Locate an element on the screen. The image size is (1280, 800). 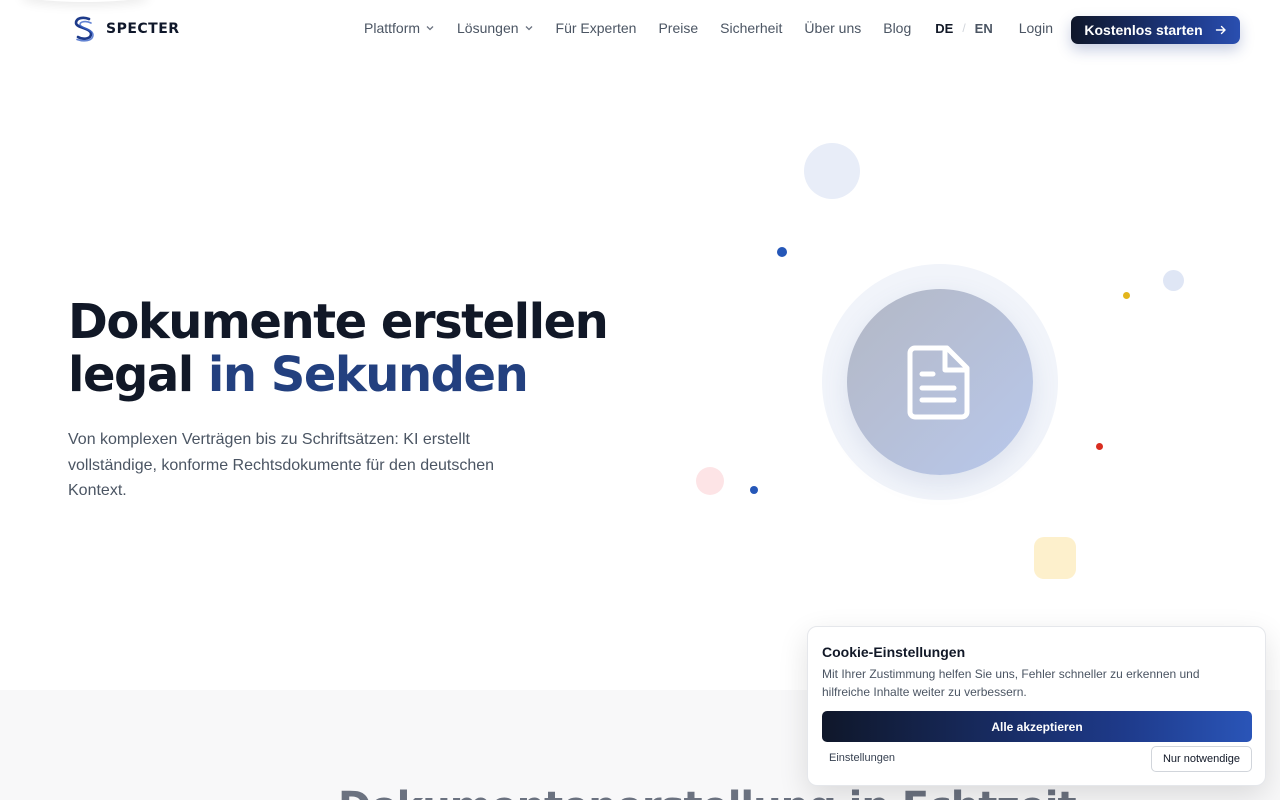
nav-item-loesungen: Lösungen is located at coordinates (495, 28).